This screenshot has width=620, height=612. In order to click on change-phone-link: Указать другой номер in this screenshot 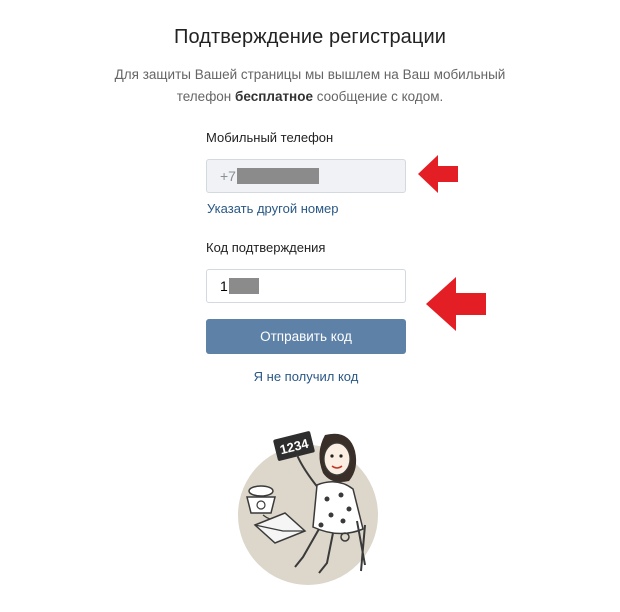, I will do `click(273, 208)`.